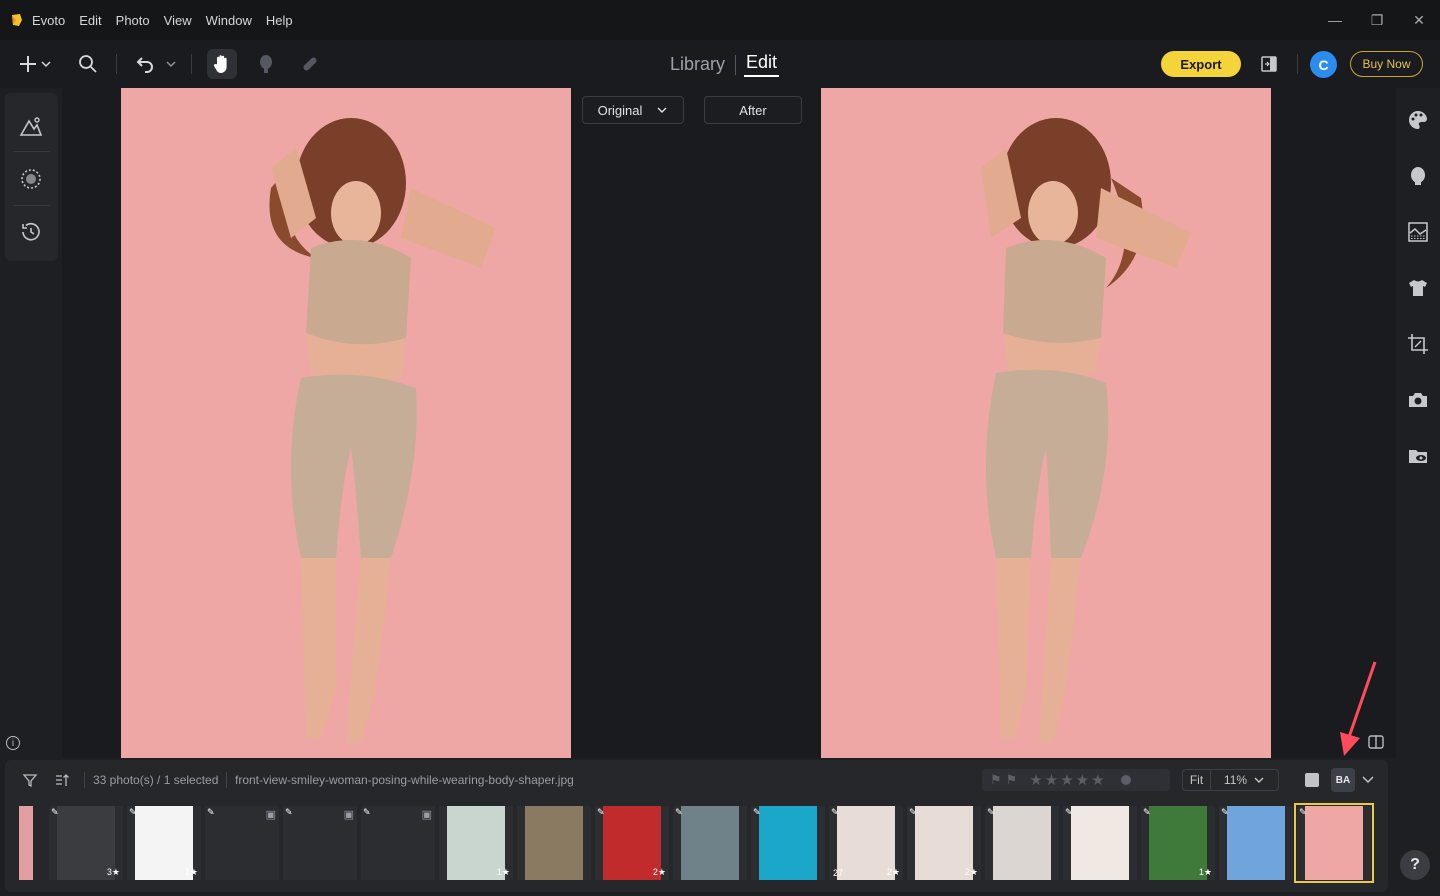  Describe the element at coordinates (1270, 64) in the screenshot. I see `compare-panel-icon` at that location.